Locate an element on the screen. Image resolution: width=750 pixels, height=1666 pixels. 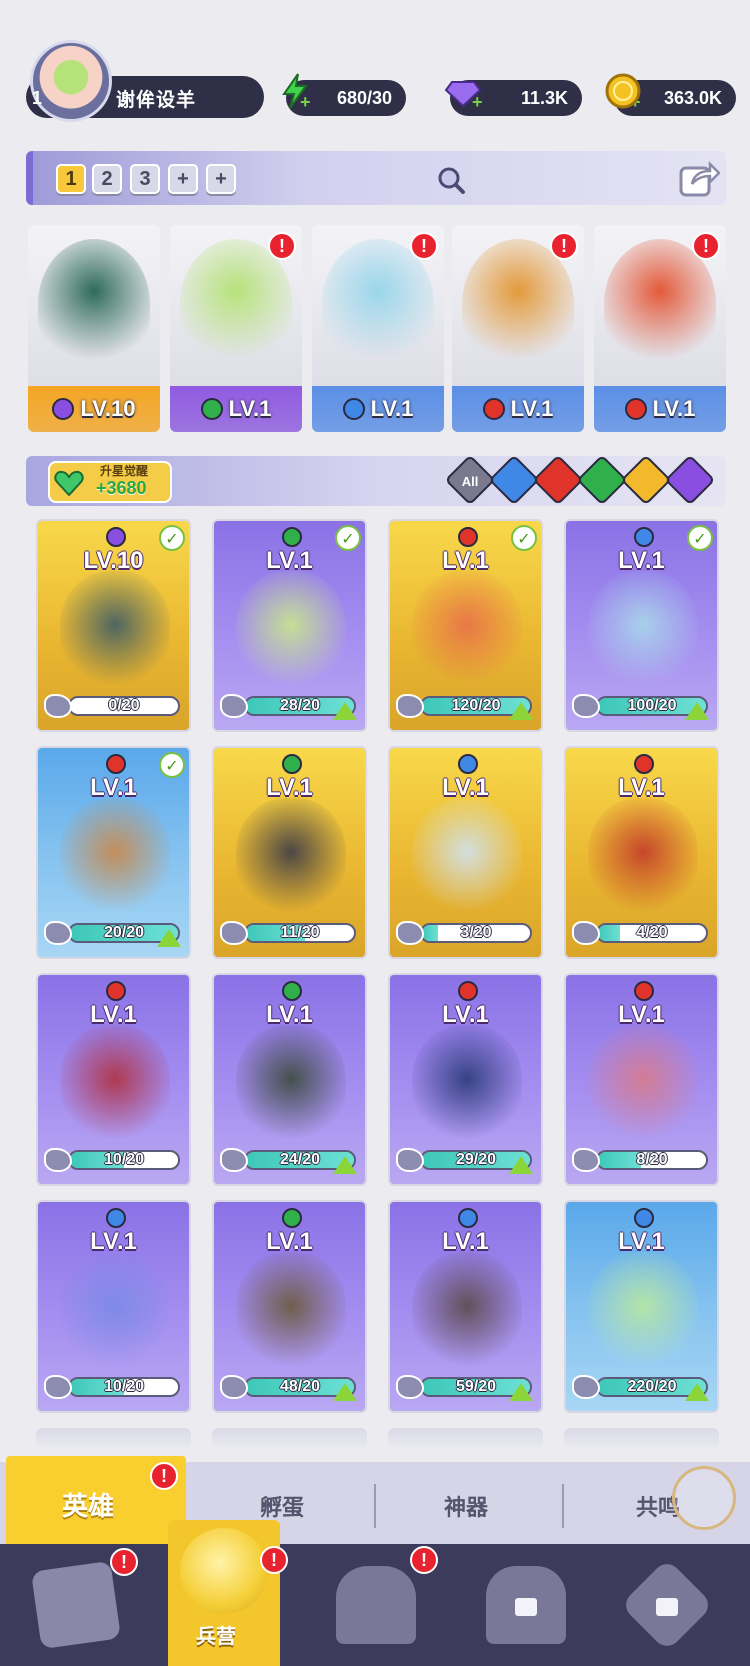
tab-hatch: 孵蛋 is located at coordinates (282, 1506).